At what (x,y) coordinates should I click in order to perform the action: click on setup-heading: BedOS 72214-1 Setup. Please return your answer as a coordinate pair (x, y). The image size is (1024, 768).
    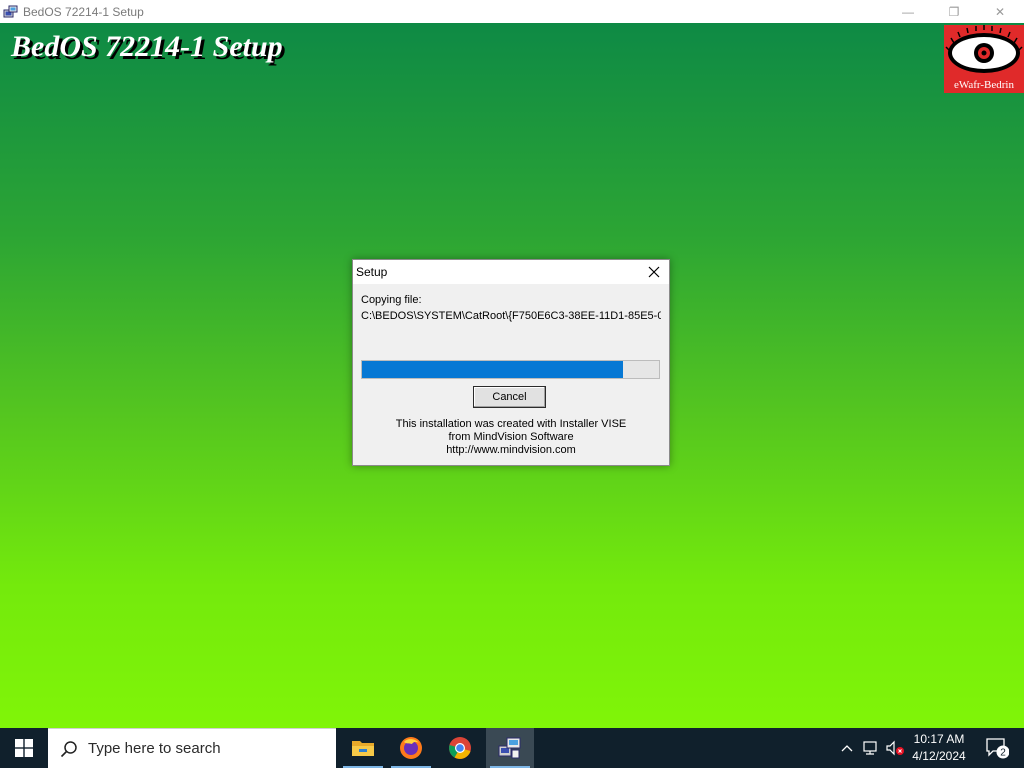
    Looking at the image, I should click on (147, 46).